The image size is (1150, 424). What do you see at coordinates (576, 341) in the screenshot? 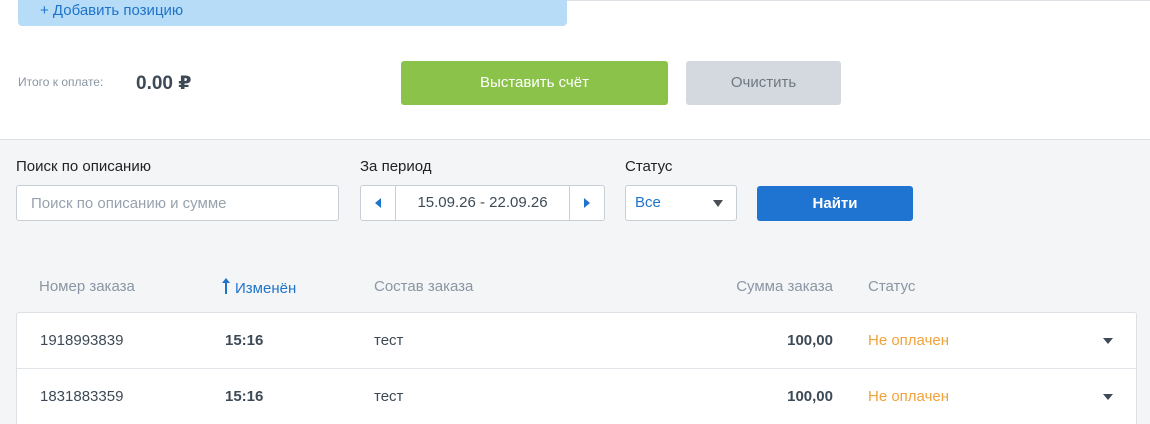
I see `table-row: 1918993839 15:16 тест 100,00 Не оплачен` at bounding box center [576, 341].